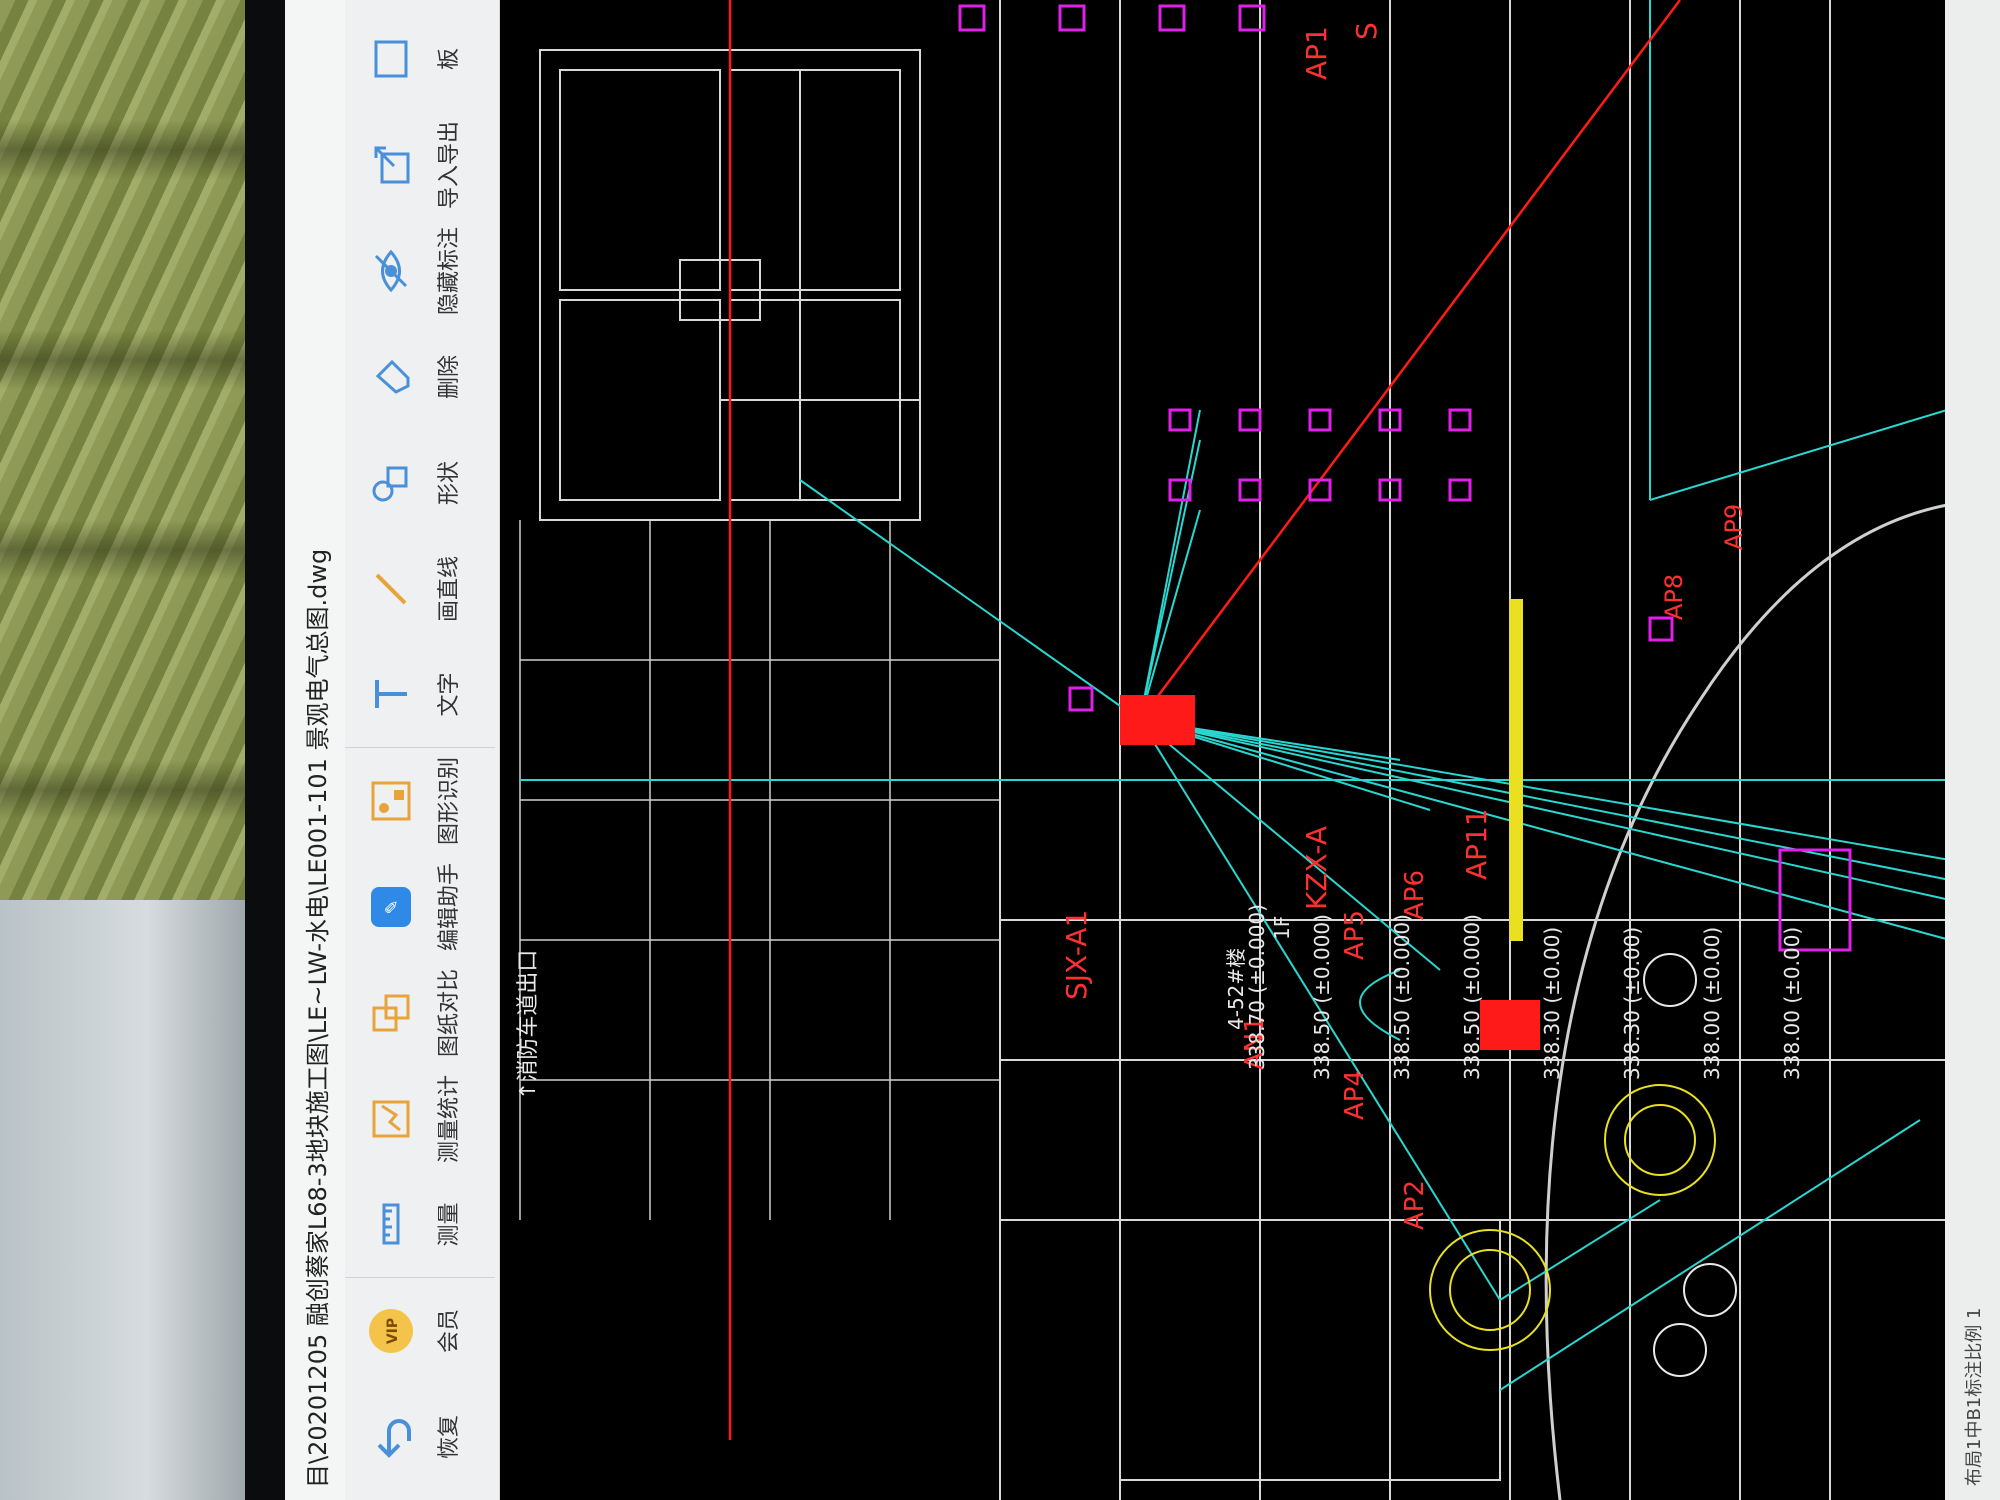 The image size is (2000, 1500). What do you see at coordinates (1472, 997) in the screenshot?
I see `label-level-4: 338.50 (±0.000)` at bounding box center [1472, 997].